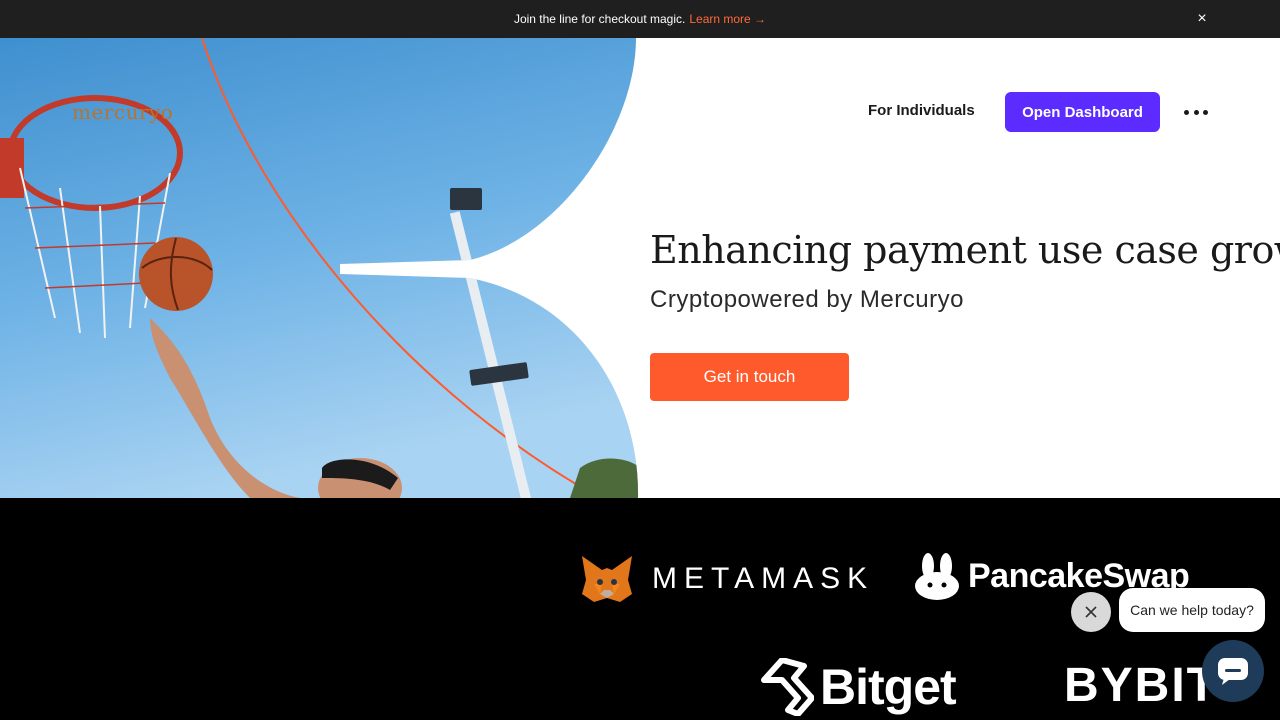  I want to click on chat-launcher-button, so click(1233, 671).